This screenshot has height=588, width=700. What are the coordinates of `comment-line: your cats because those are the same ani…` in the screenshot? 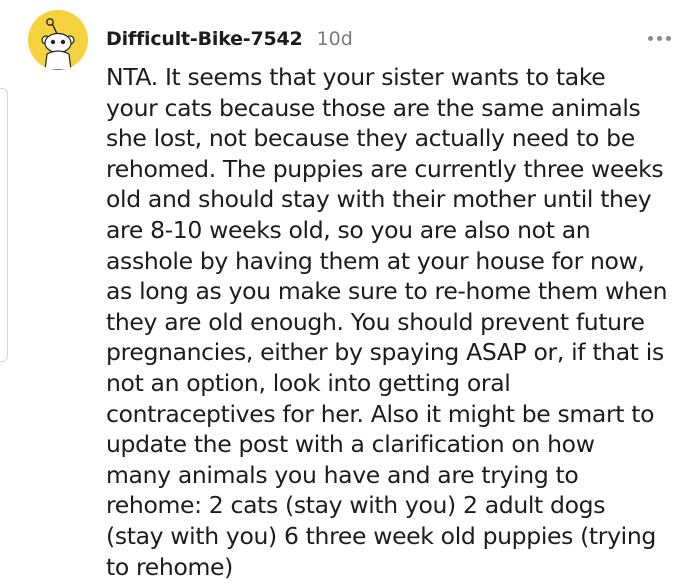 It's located at (373, 107).